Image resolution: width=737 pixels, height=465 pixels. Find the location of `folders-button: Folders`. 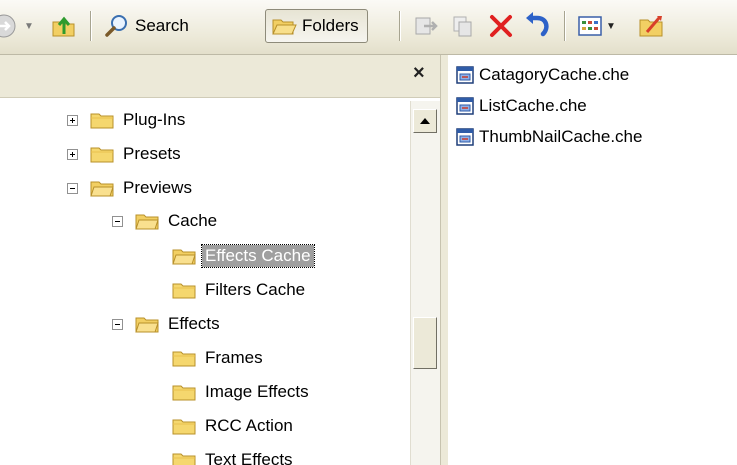

folders-button: Folders is located at coordinates (316, 26).